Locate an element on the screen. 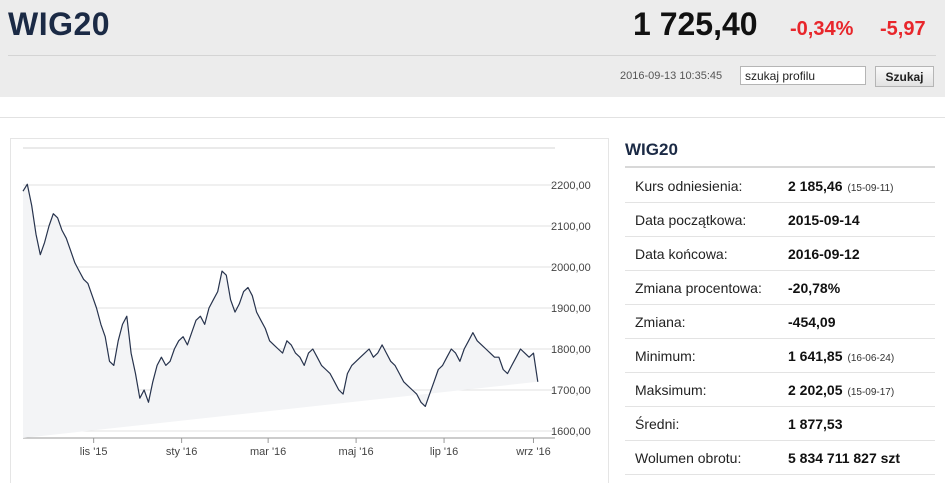 This screenshot has width=945, height=484. x-tick-label: lip '16 is located at coordinates (444, 452).